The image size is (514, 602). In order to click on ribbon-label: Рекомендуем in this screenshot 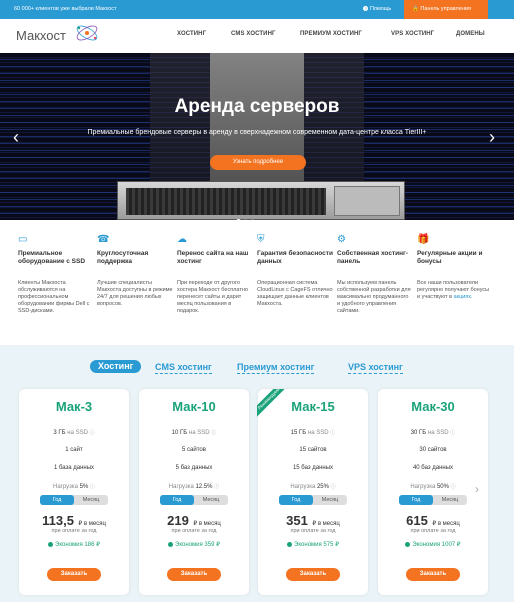, I will do `click(271, 403)`.